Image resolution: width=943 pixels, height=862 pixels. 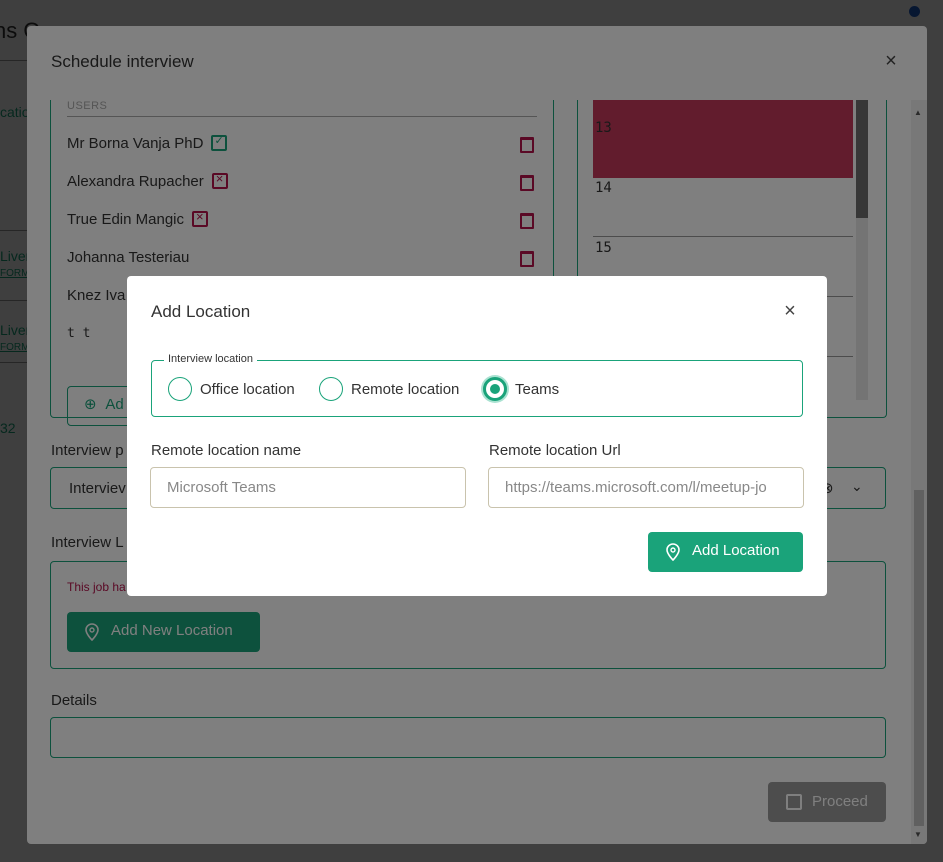 I want to click on remote-name-label: Remote location name, so click(x=226, y=450).